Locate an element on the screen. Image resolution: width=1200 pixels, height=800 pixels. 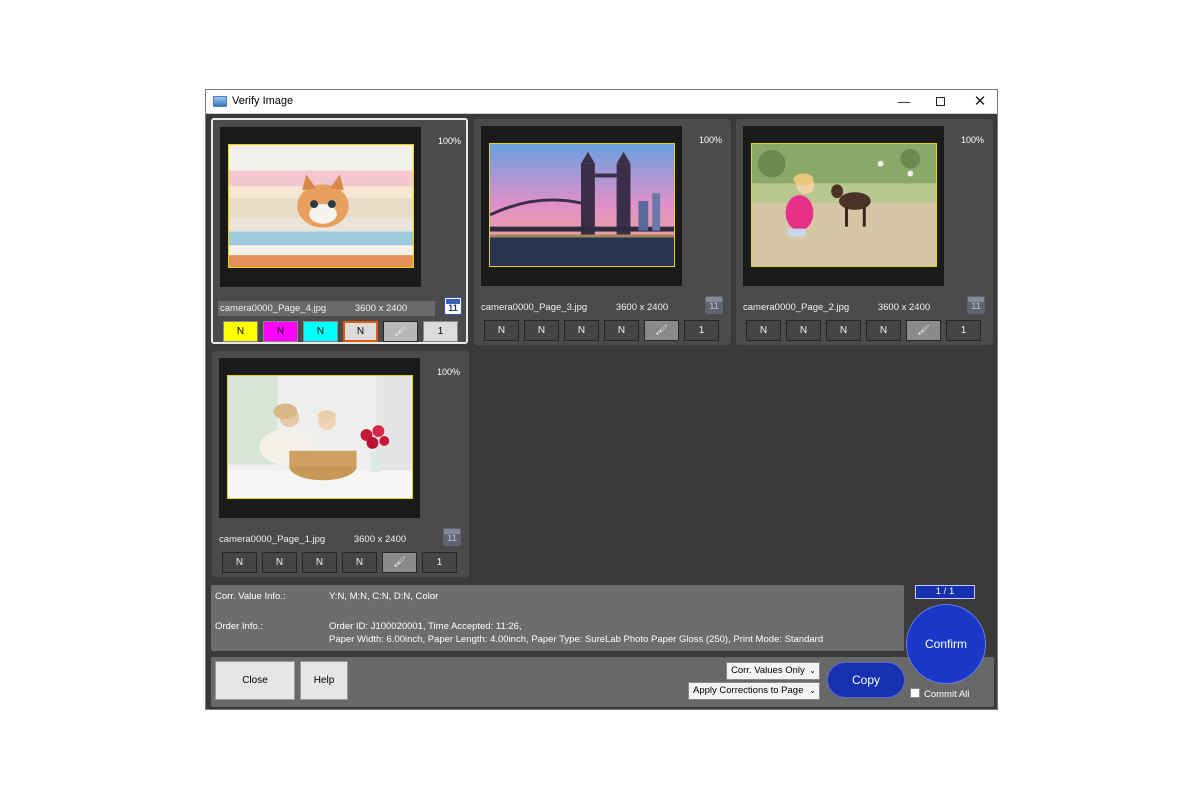
maximize-icon is located at coordinates (940, 101).